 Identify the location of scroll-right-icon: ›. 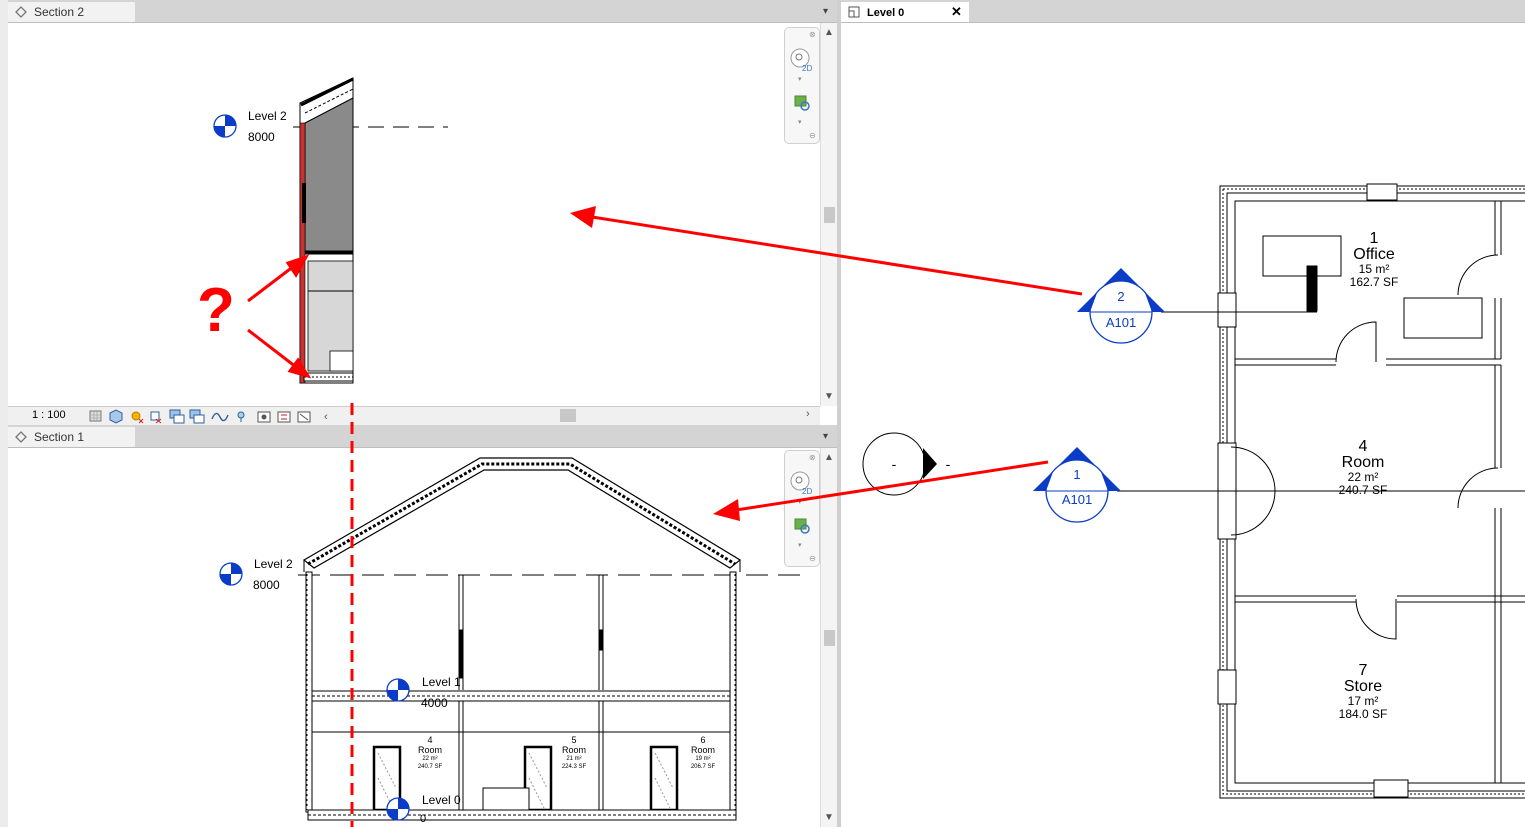
(808, 414).